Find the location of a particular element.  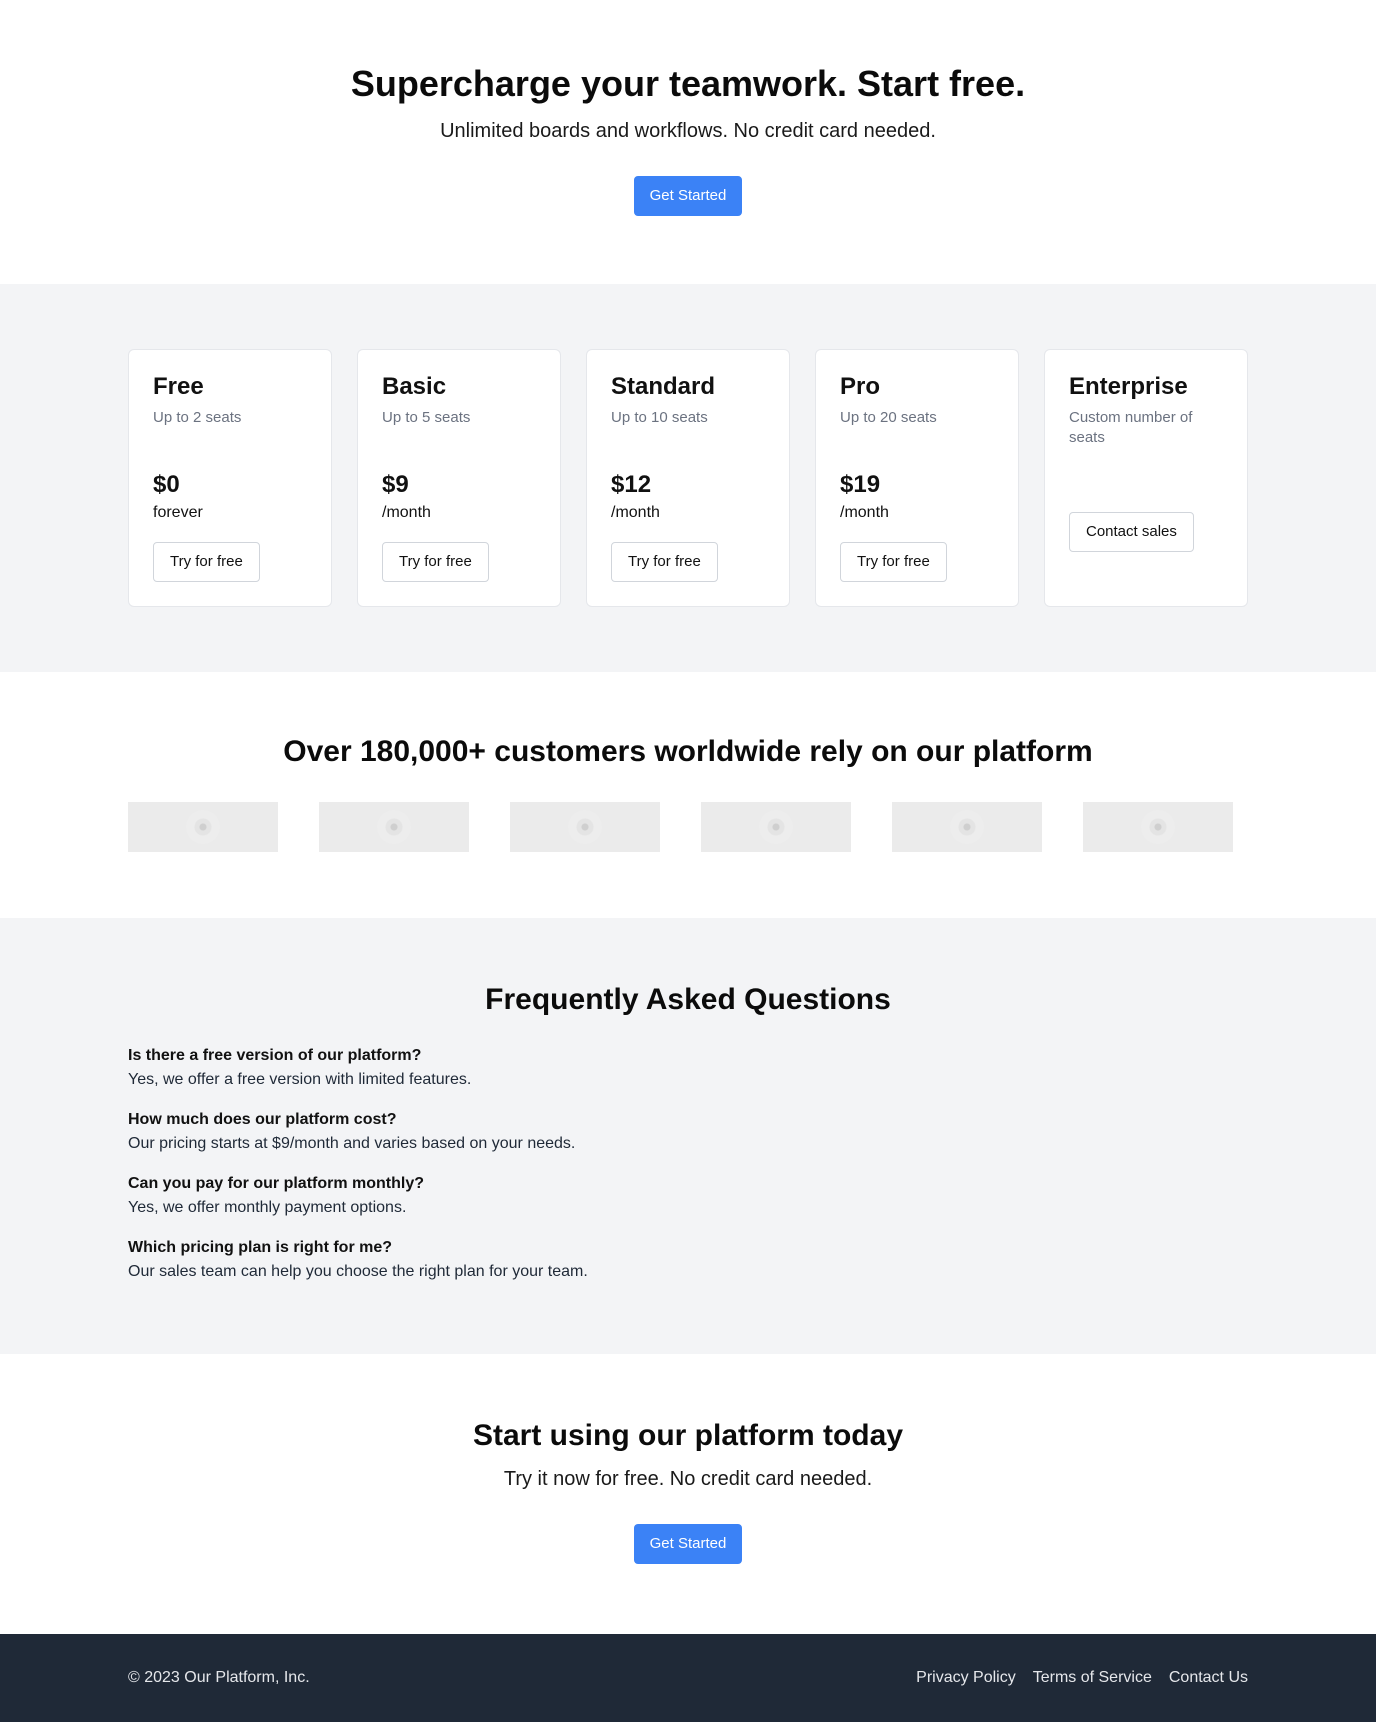

contact-sales-button: Contact sales is located at coordinates (1131, 532).